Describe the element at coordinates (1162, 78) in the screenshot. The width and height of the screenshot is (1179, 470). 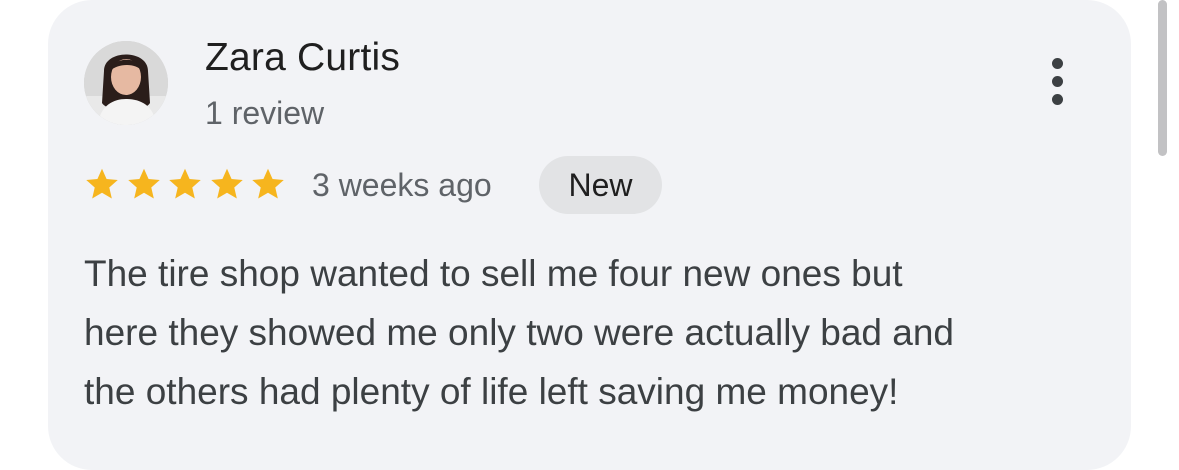
I see `scrollbar` at that location.